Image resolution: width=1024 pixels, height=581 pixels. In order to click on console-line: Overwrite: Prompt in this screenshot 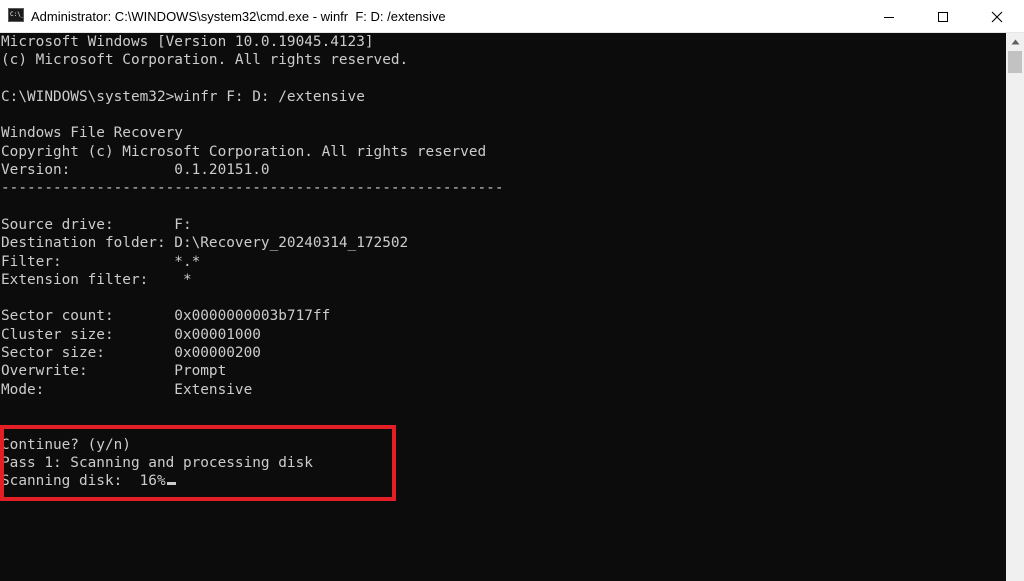, I will do `click(114, 371)`.